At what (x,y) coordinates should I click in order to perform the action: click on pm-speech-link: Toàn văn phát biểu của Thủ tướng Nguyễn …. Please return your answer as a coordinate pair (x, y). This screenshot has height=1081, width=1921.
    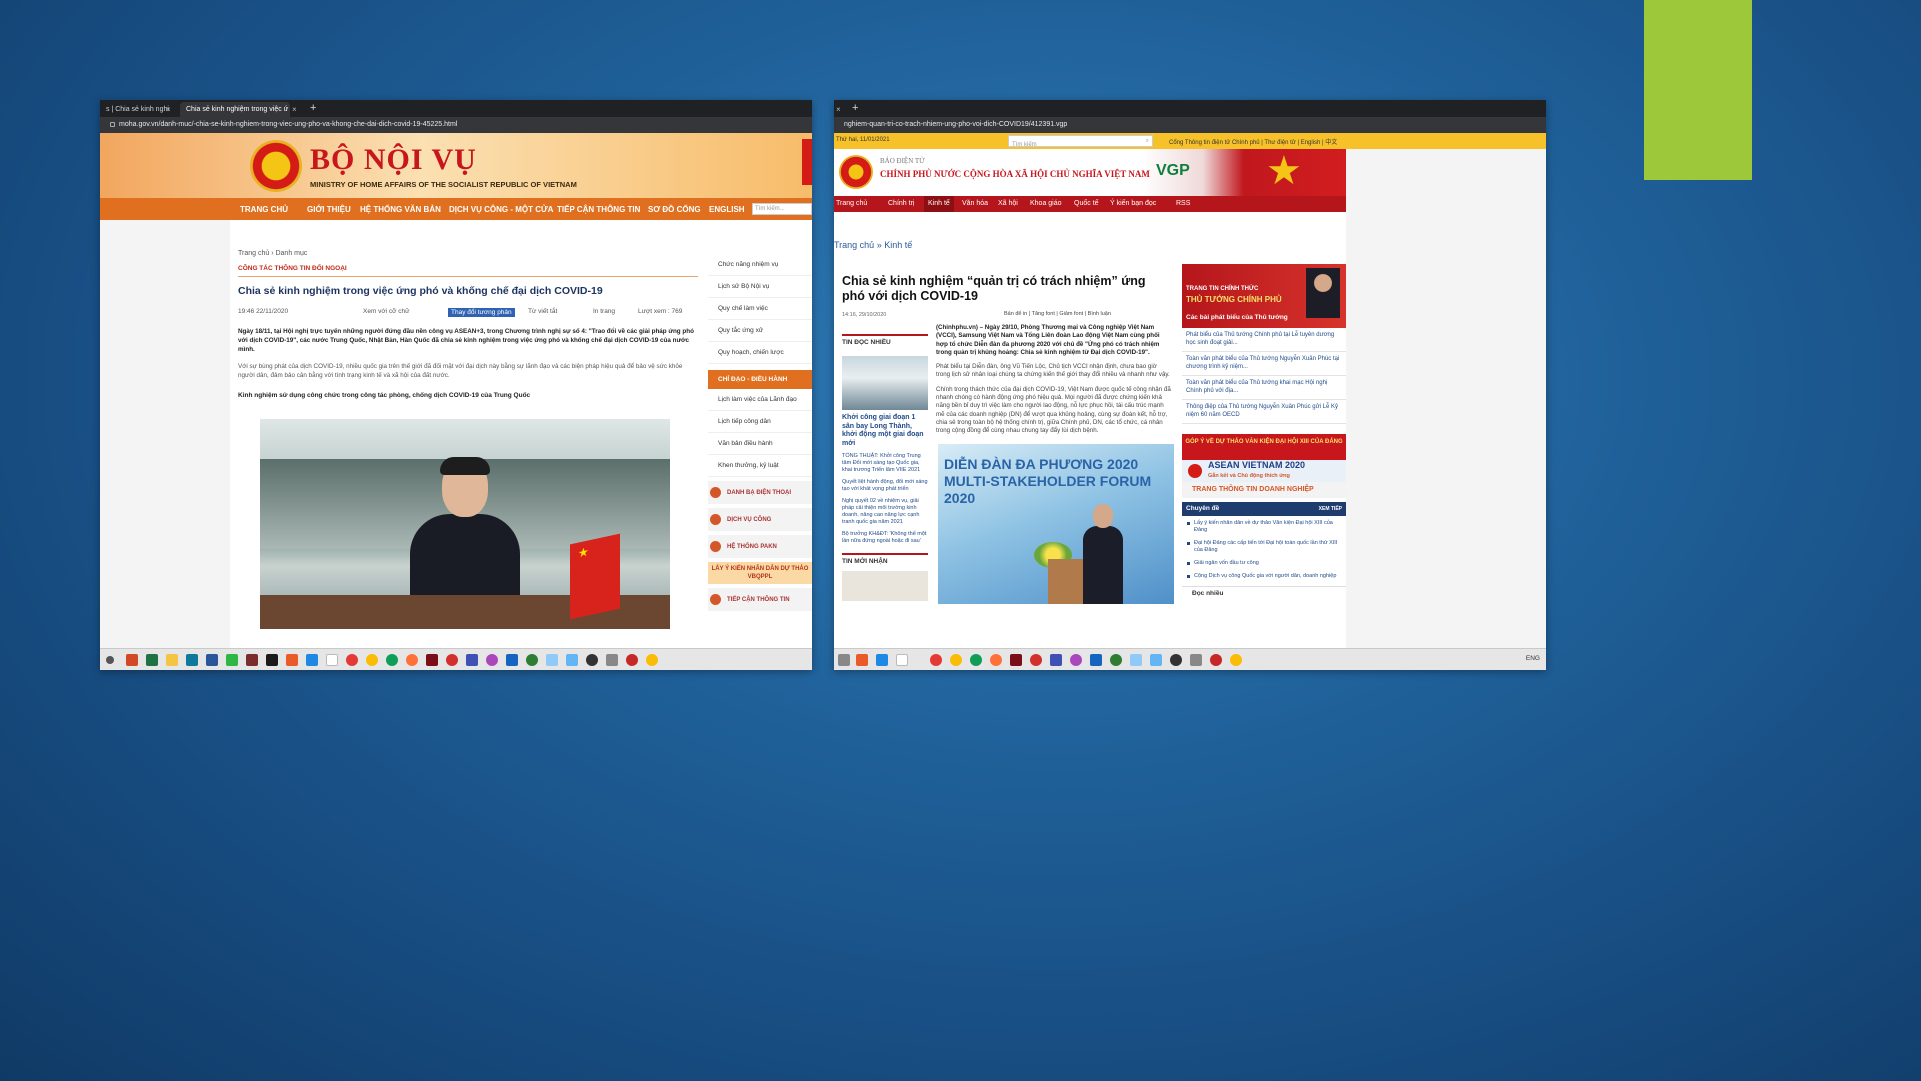
    Looking at the image, I should click on (1264, 364).